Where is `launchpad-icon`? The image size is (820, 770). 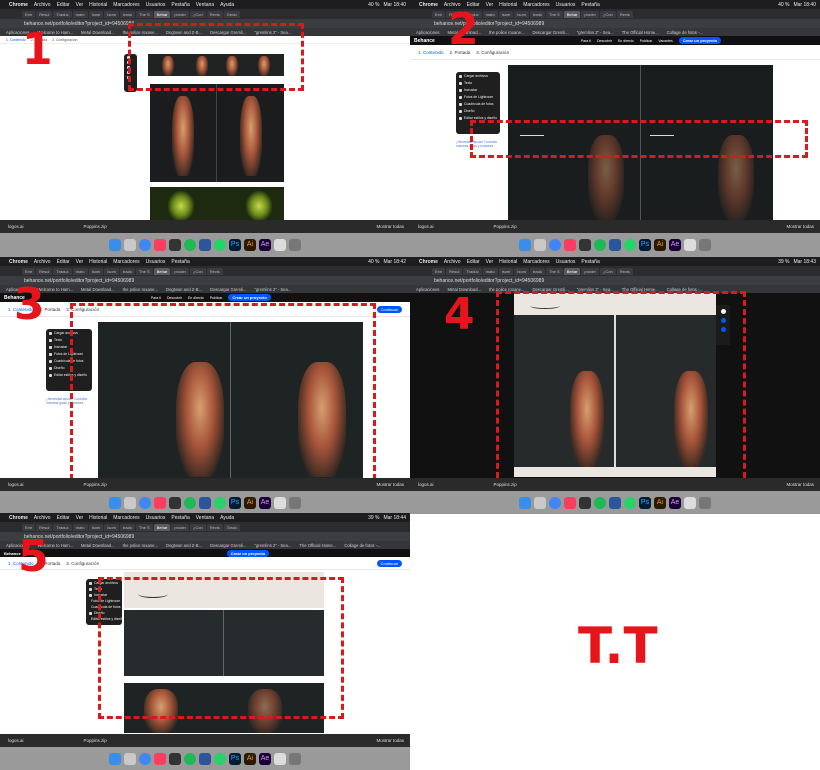 launchpad-icon is located at coordinates (540, 503).